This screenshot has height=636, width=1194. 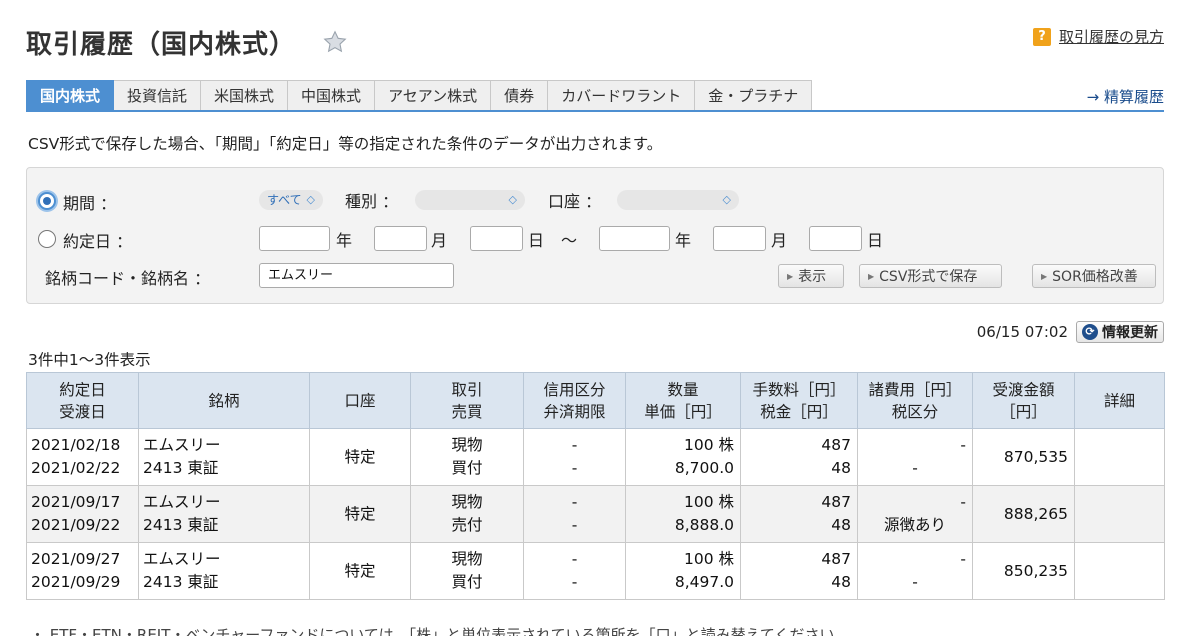 I want to click on col-header-account: 口座, so click(x=360, y=400).